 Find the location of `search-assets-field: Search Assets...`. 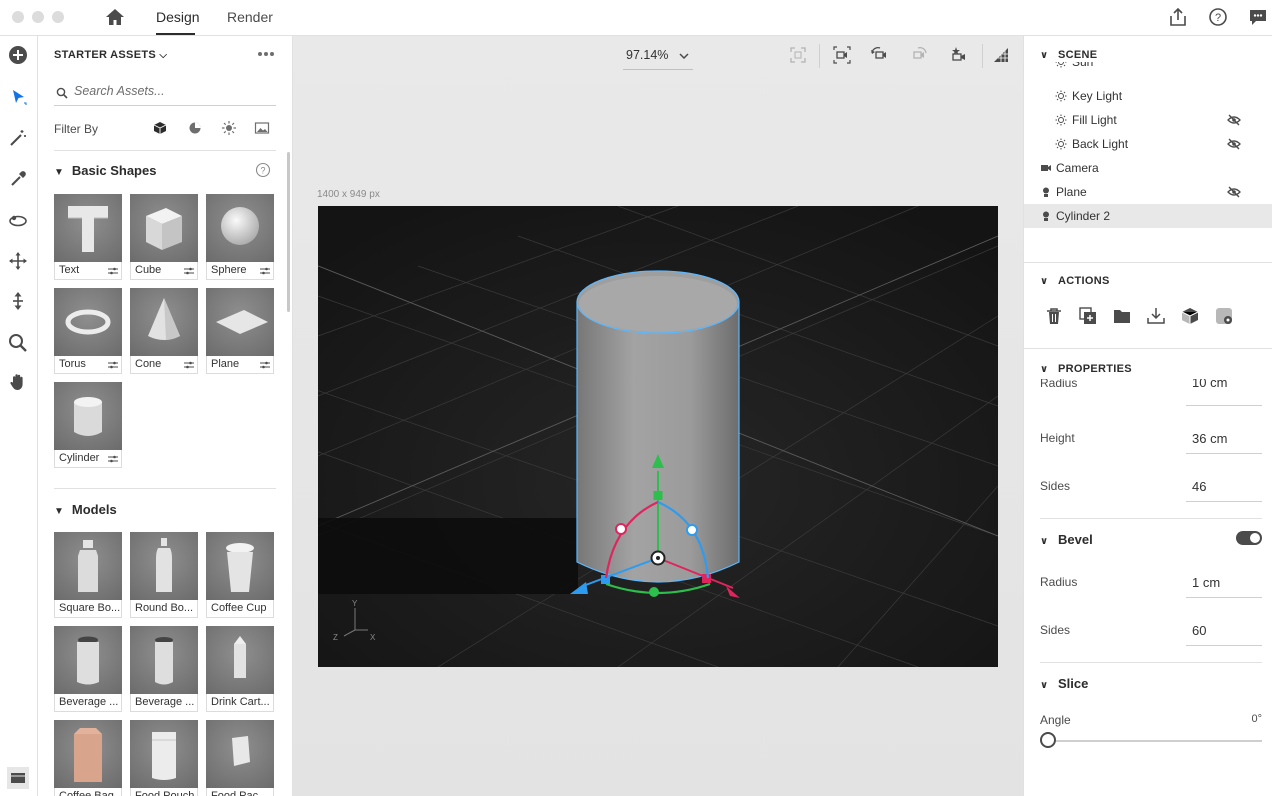

search-assets-field: Search Assets... is located at coordinates (165, 93).